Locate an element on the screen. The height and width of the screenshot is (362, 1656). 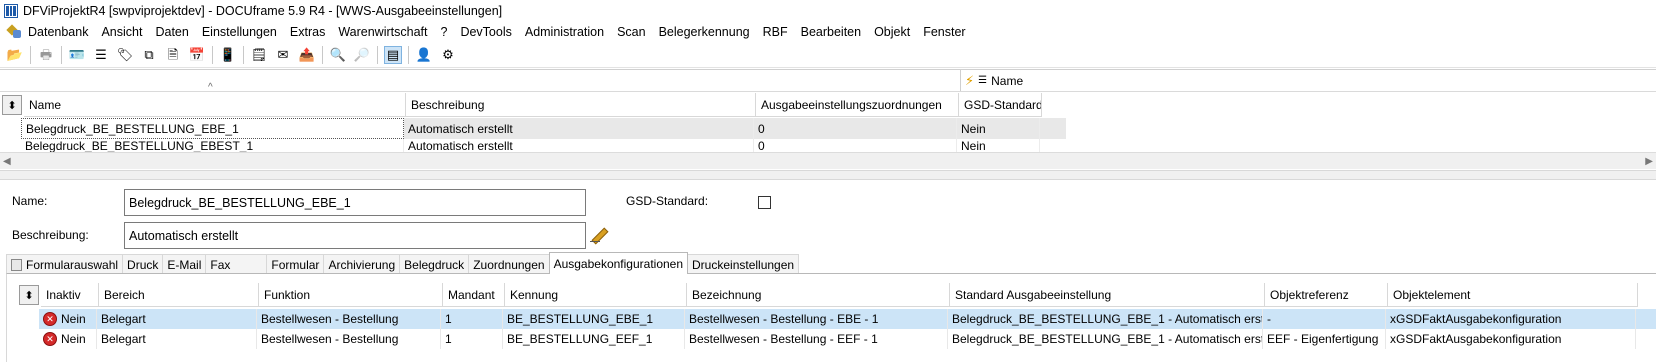
col-header-bereich: Bereich is located at coordinates (179, 295).